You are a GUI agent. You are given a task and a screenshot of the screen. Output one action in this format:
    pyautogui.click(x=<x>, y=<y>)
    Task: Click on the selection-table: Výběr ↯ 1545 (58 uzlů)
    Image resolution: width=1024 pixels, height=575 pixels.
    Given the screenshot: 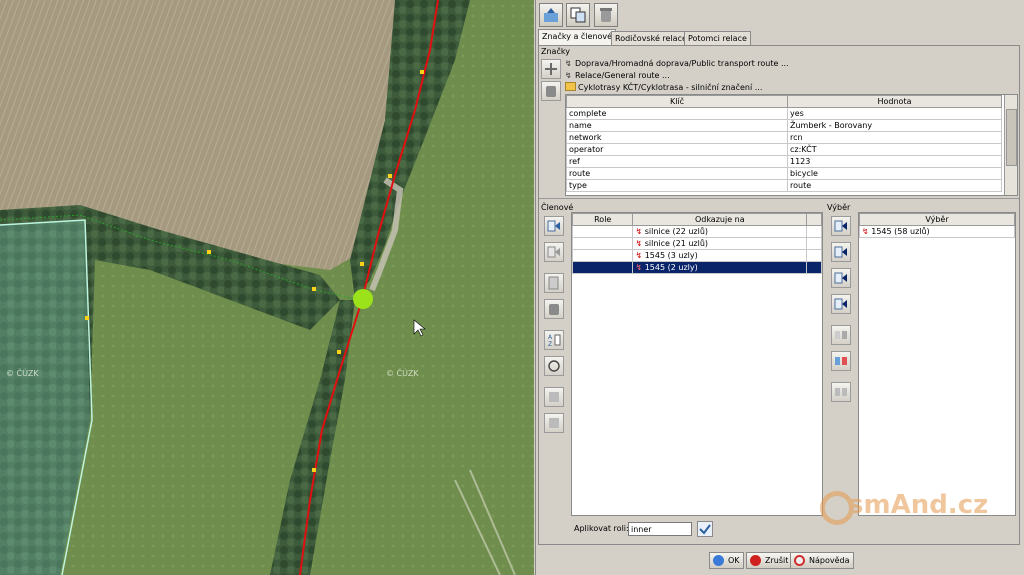 What is the action you would take?
    pyautogui.click(x=937, y=225)
    